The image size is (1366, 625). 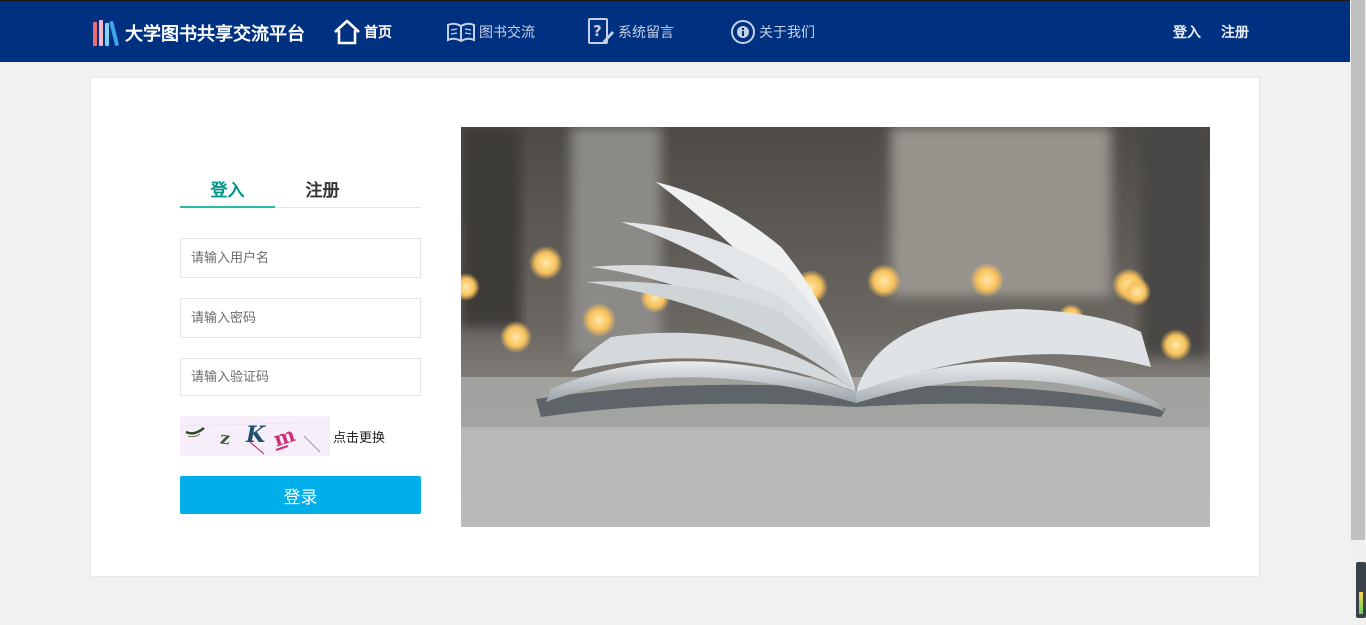 I want to click on captcha-graphic: z K m, so click(x=255, y=438).